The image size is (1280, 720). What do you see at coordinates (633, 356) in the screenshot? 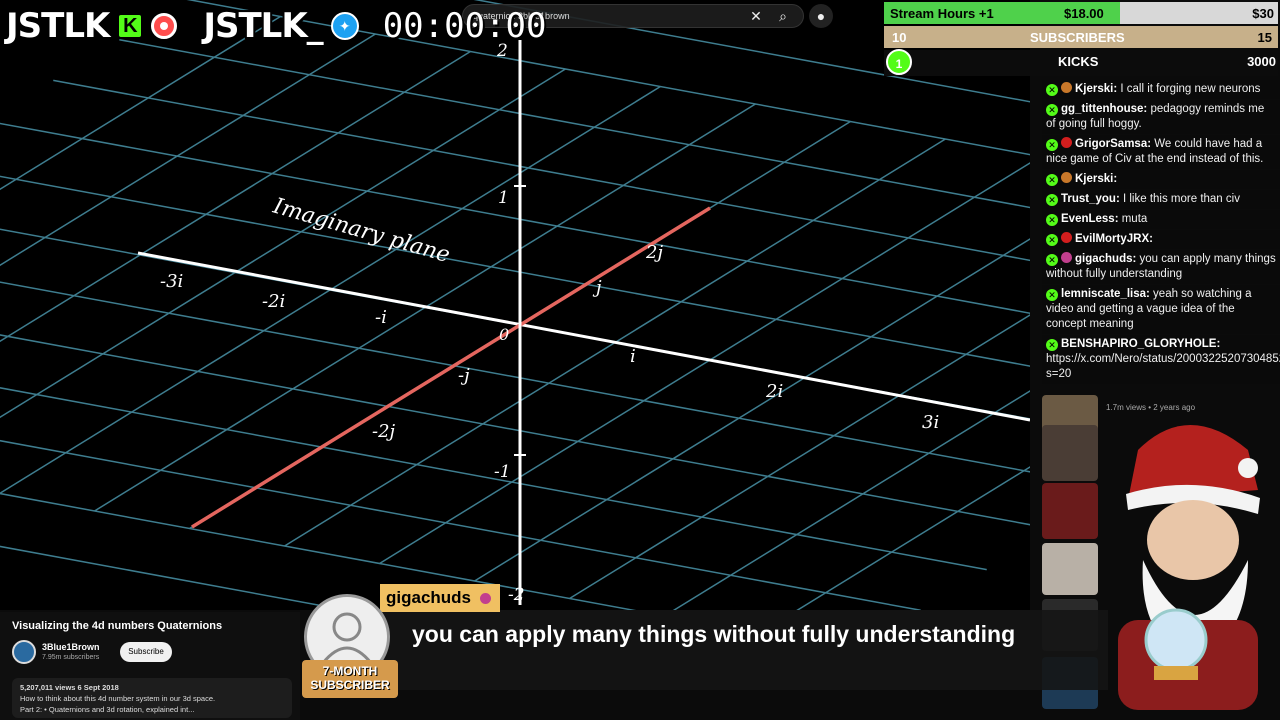
I see `real-tick-label: i` at bounding box center [633, 356].